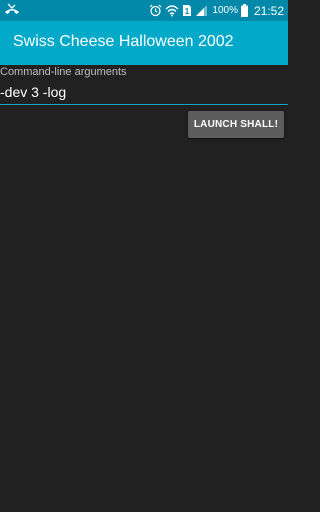 This screenshot has width=320, height=512. I want to click on status-icons: 1 100% 21:52, so click(216, 10).